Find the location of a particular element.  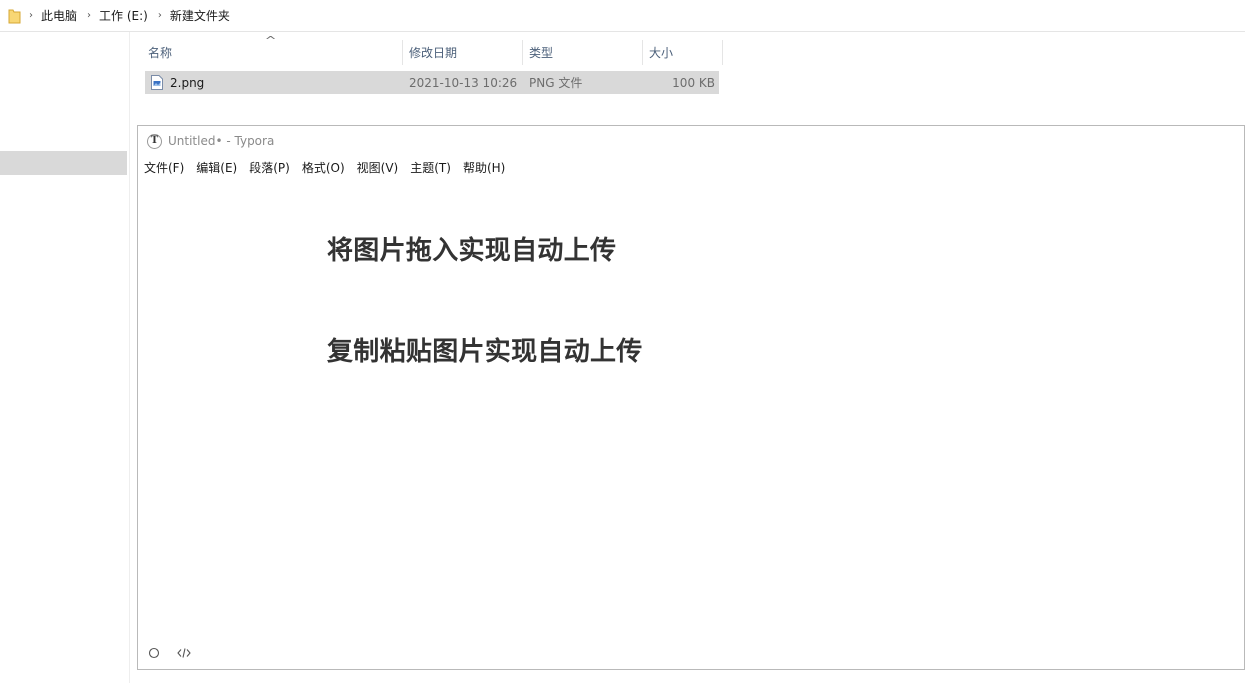

menu-paragraph: 段落(P) is located at coordinates (269, 167).